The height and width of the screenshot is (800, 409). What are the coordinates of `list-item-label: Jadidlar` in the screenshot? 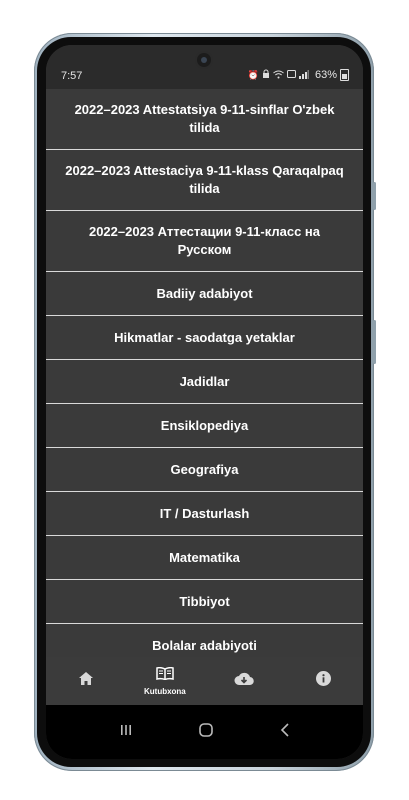 It's located at (204, 381).